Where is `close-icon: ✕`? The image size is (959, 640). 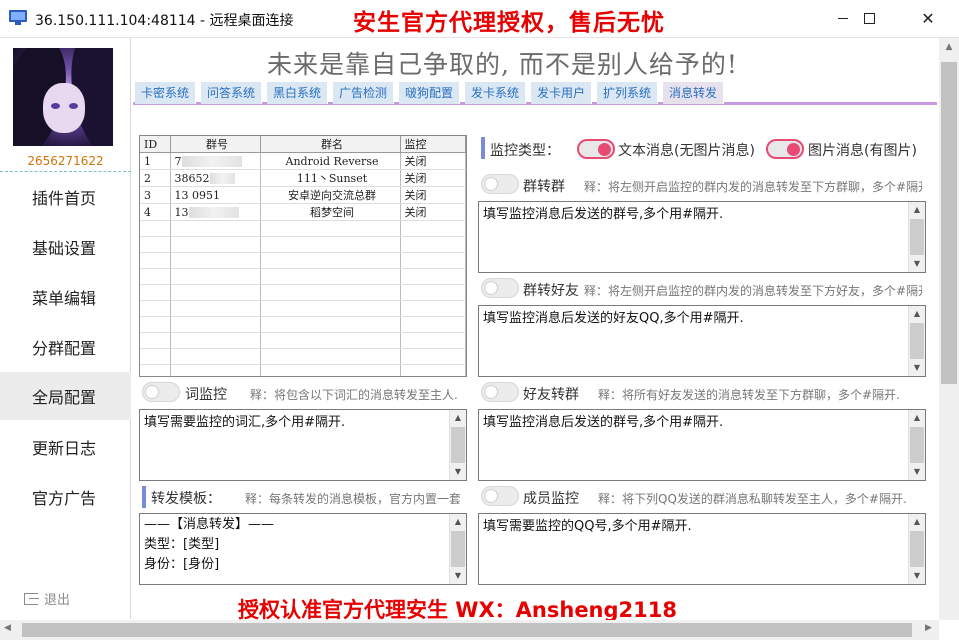 close-icon: ✕ is located at coordinates (928, 18).